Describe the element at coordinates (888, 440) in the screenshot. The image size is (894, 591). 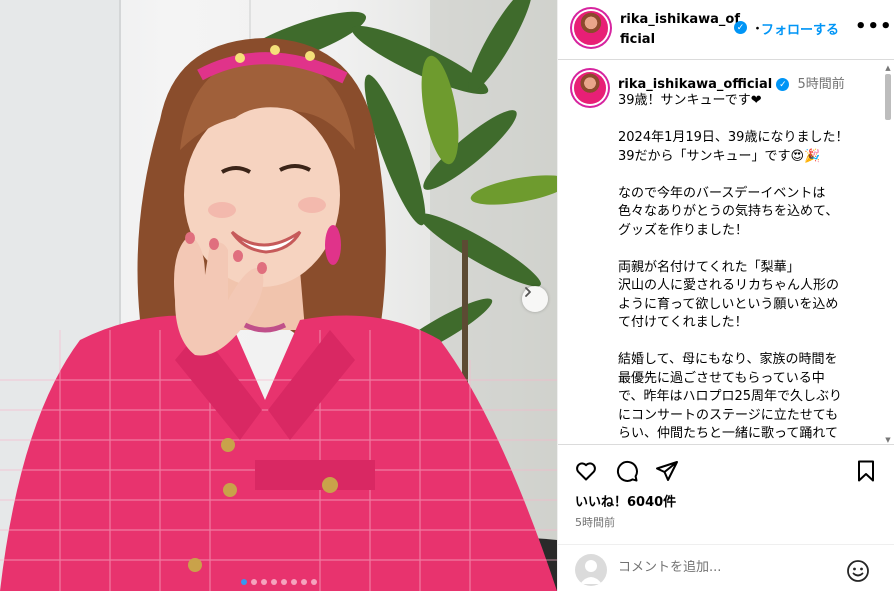
I see `scroll-down-icon: ▼` at that location.